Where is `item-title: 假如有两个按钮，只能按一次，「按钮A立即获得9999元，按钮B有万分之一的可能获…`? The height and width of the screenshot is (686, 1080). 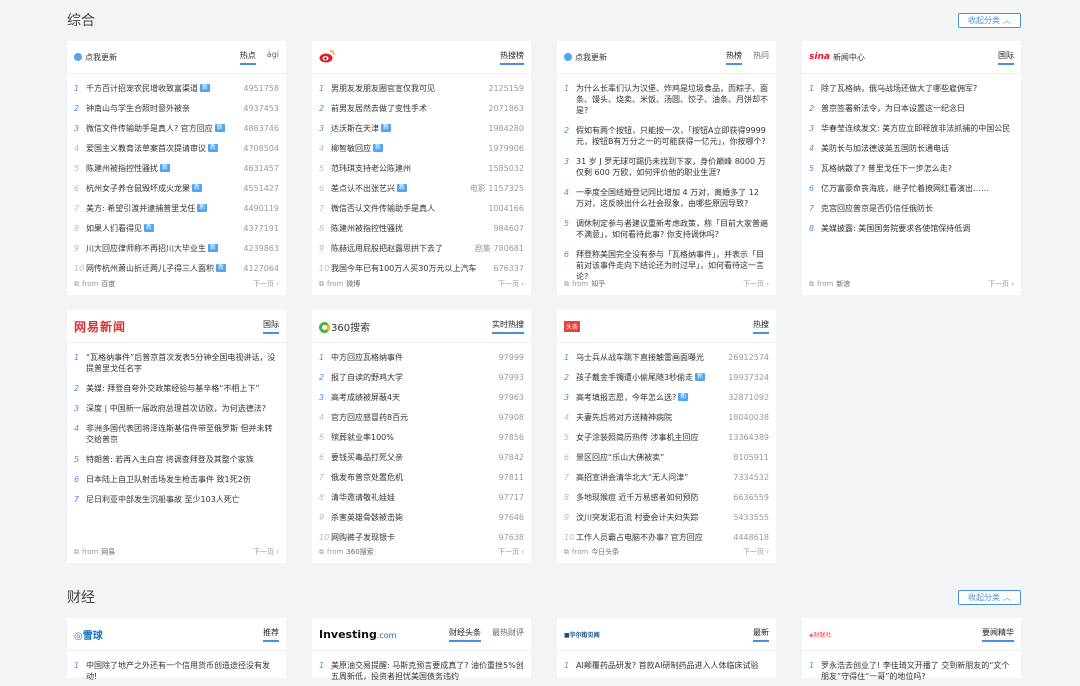 item-title: 假如有两个按钮，只能按一次，「按钮A立即获得9999元，按钮B有万分之一的可能获… is located at coordinates (672, 136).